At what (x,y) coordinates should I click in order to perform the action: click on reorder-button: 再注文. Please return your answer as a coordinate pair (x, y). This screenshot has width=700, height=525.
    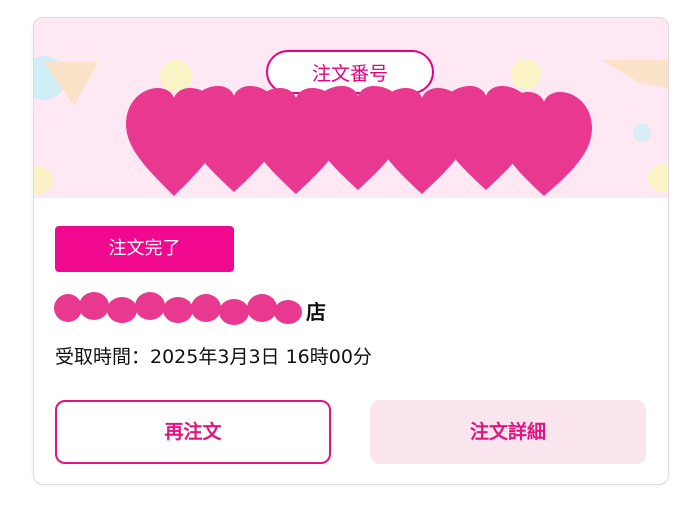
    Looking at the image, I should click on (193, 432).